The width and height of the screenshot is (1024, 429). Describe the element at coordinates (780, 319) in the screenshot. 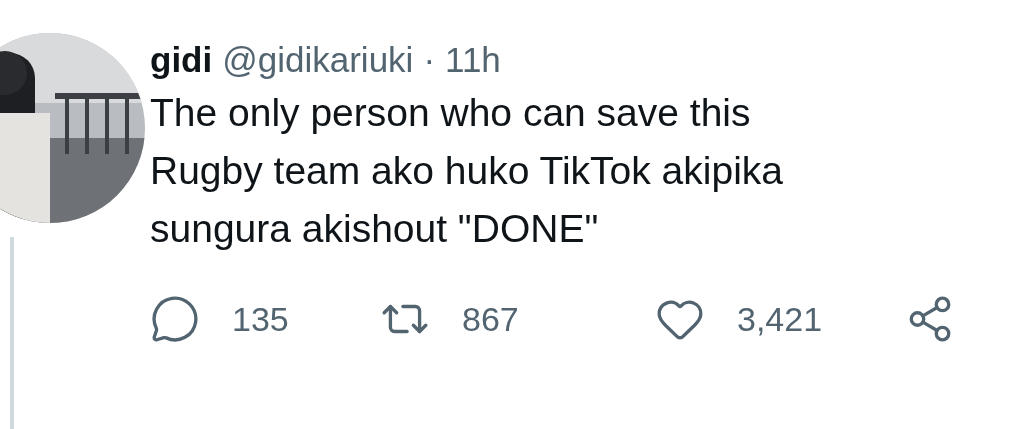

I see `action-count: 3,421` at that location.